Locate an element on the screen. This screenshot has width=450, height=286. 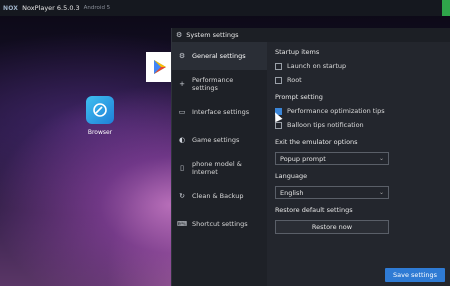
nav-label: Interface settings is located at coordinates (221, 112).